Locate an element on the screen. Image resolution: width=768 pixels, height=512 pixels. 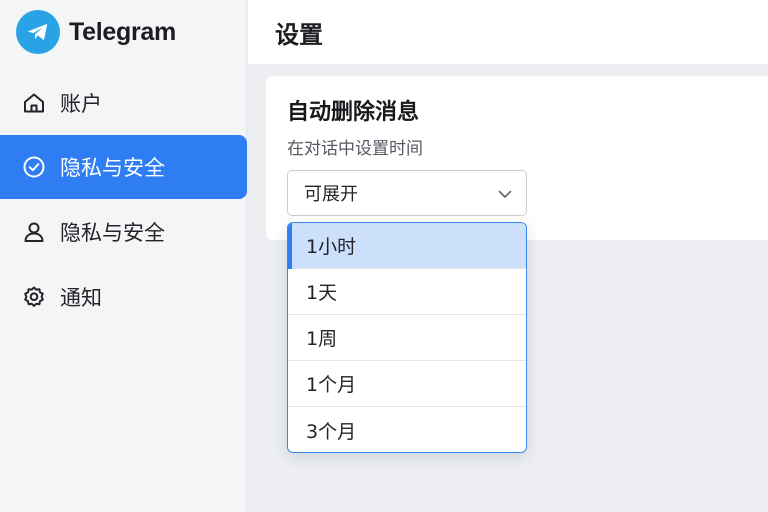
auto-delete-dropdown: 1小时 1天 1周 1个月 3个月 is located at coordinates (407, 337).